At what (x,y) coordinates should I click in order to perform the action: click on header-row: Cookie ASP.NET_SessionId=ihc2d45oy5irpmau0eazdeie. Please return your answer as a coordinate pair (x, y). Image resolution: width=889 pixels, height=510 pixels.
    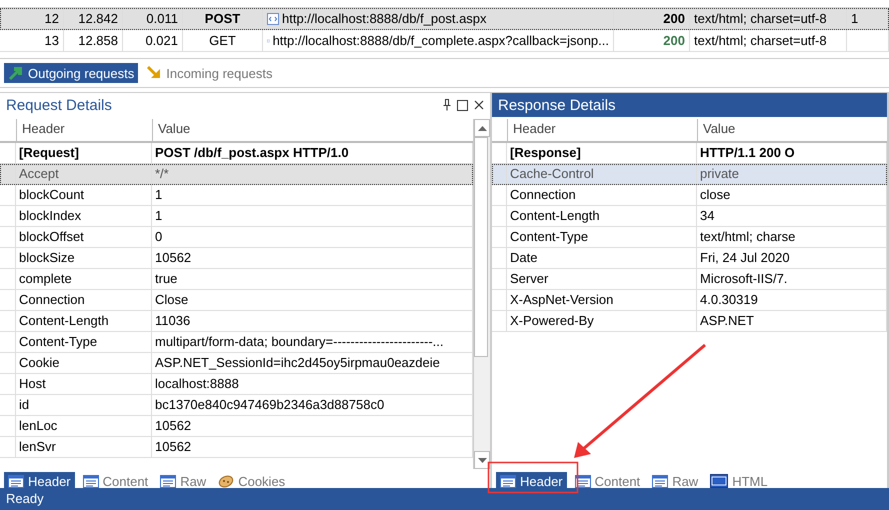
    Looking at the image, I should click on (236, 363).